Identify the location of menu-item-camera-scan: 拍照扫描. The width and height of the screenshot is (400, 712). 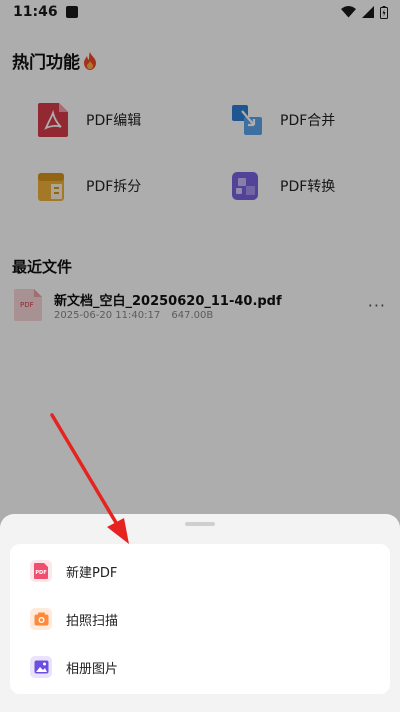
(200, 619).